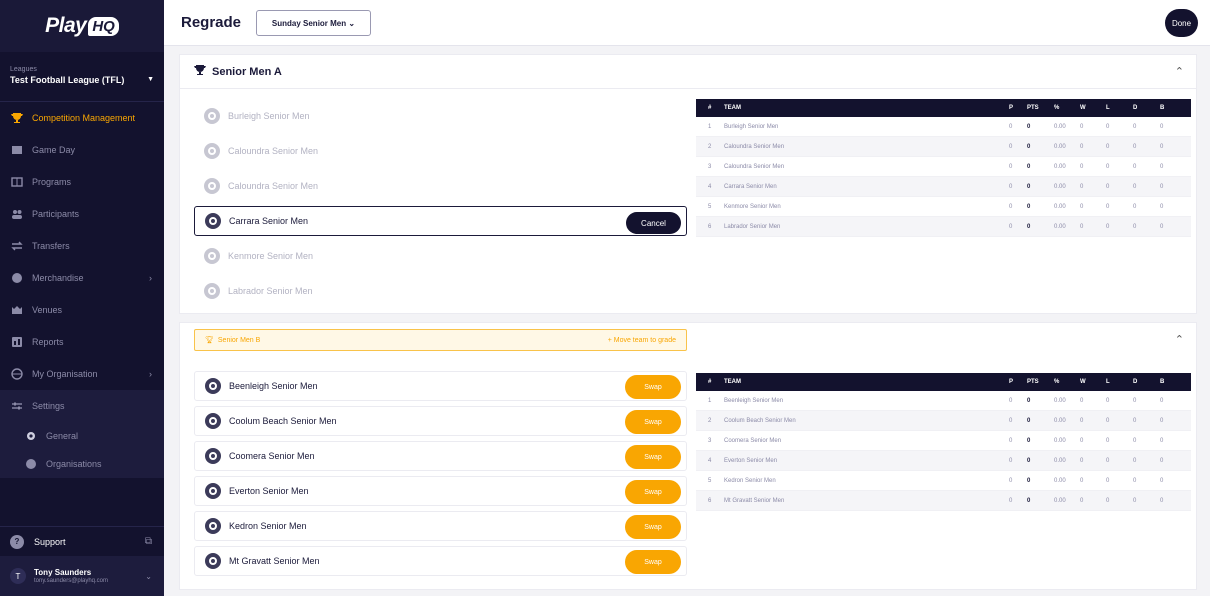 The image size is (1210, 596). Describe the element at coordinates (82, 374) in the screenshot. I see `sidebar-item-my-organisation: My Organisation ›` at that location.